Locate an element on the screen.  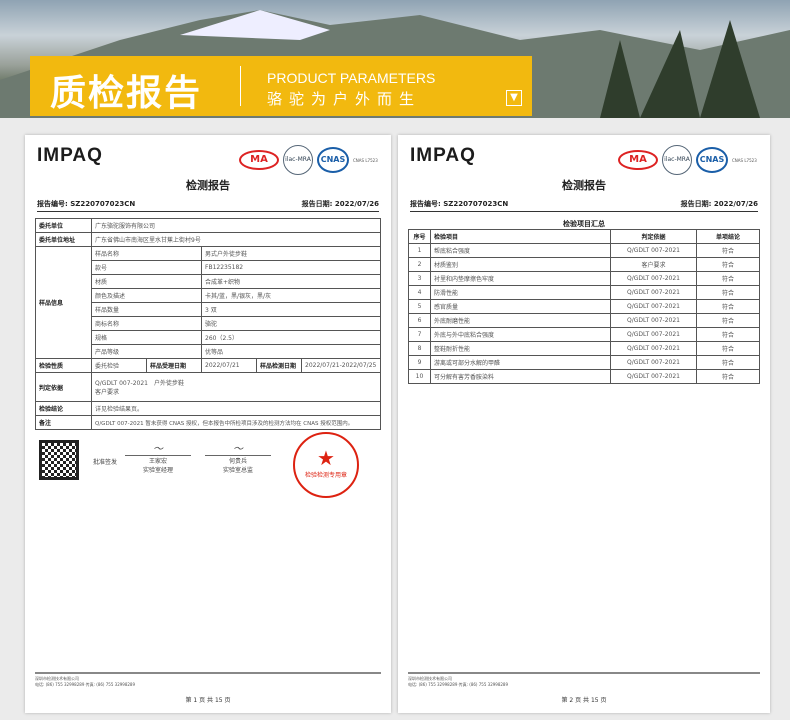
table-row: 2 材质鉴别 客户要求 符合 is located at coordinates (584, 264).